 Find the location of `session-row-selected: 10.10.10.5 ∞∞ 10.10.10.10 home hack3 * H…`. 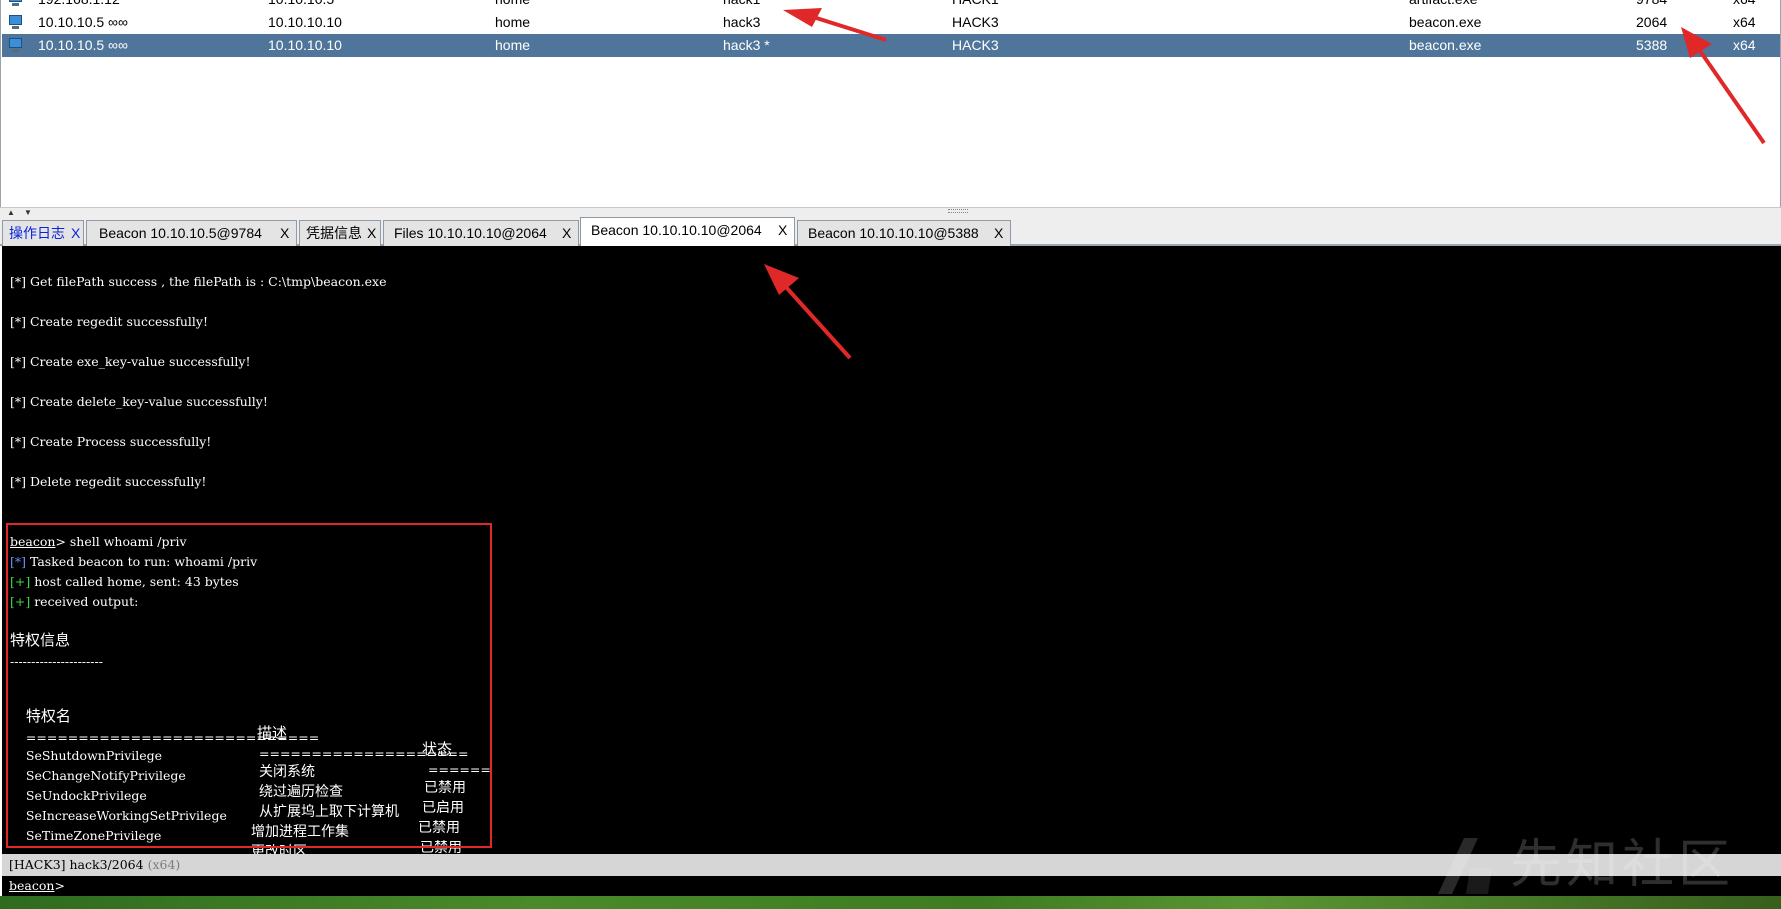

session-row-selected: 10.10.10.5 ∞∞ 10.10.10.10 home hack3 * H… is located at coordinates (891, 45).